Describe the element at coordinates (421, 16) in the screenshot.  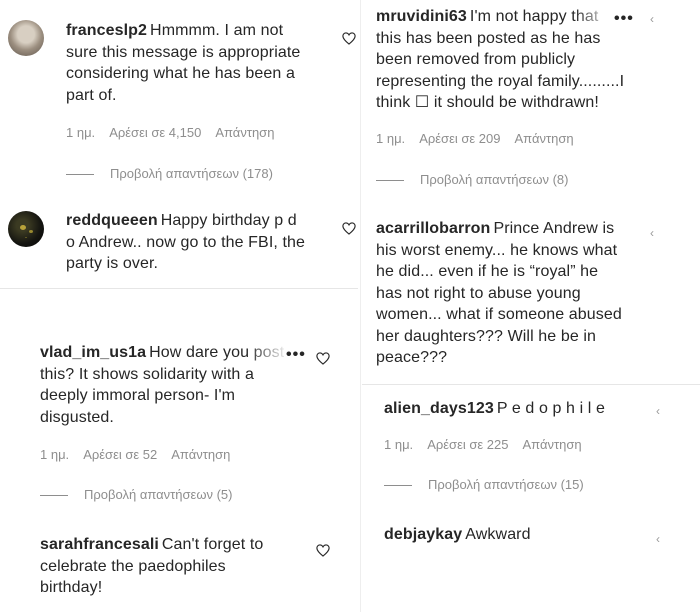
I see `username: mruvidini63` at that location.